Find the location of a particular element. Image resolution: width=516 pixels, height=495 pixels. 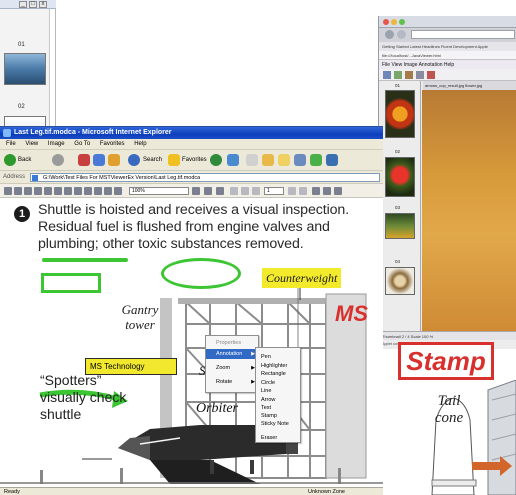

context-menu: Properties Annotation ▶ Zoom ▶ Rotate ▶ is located at coordinates (232, 364).